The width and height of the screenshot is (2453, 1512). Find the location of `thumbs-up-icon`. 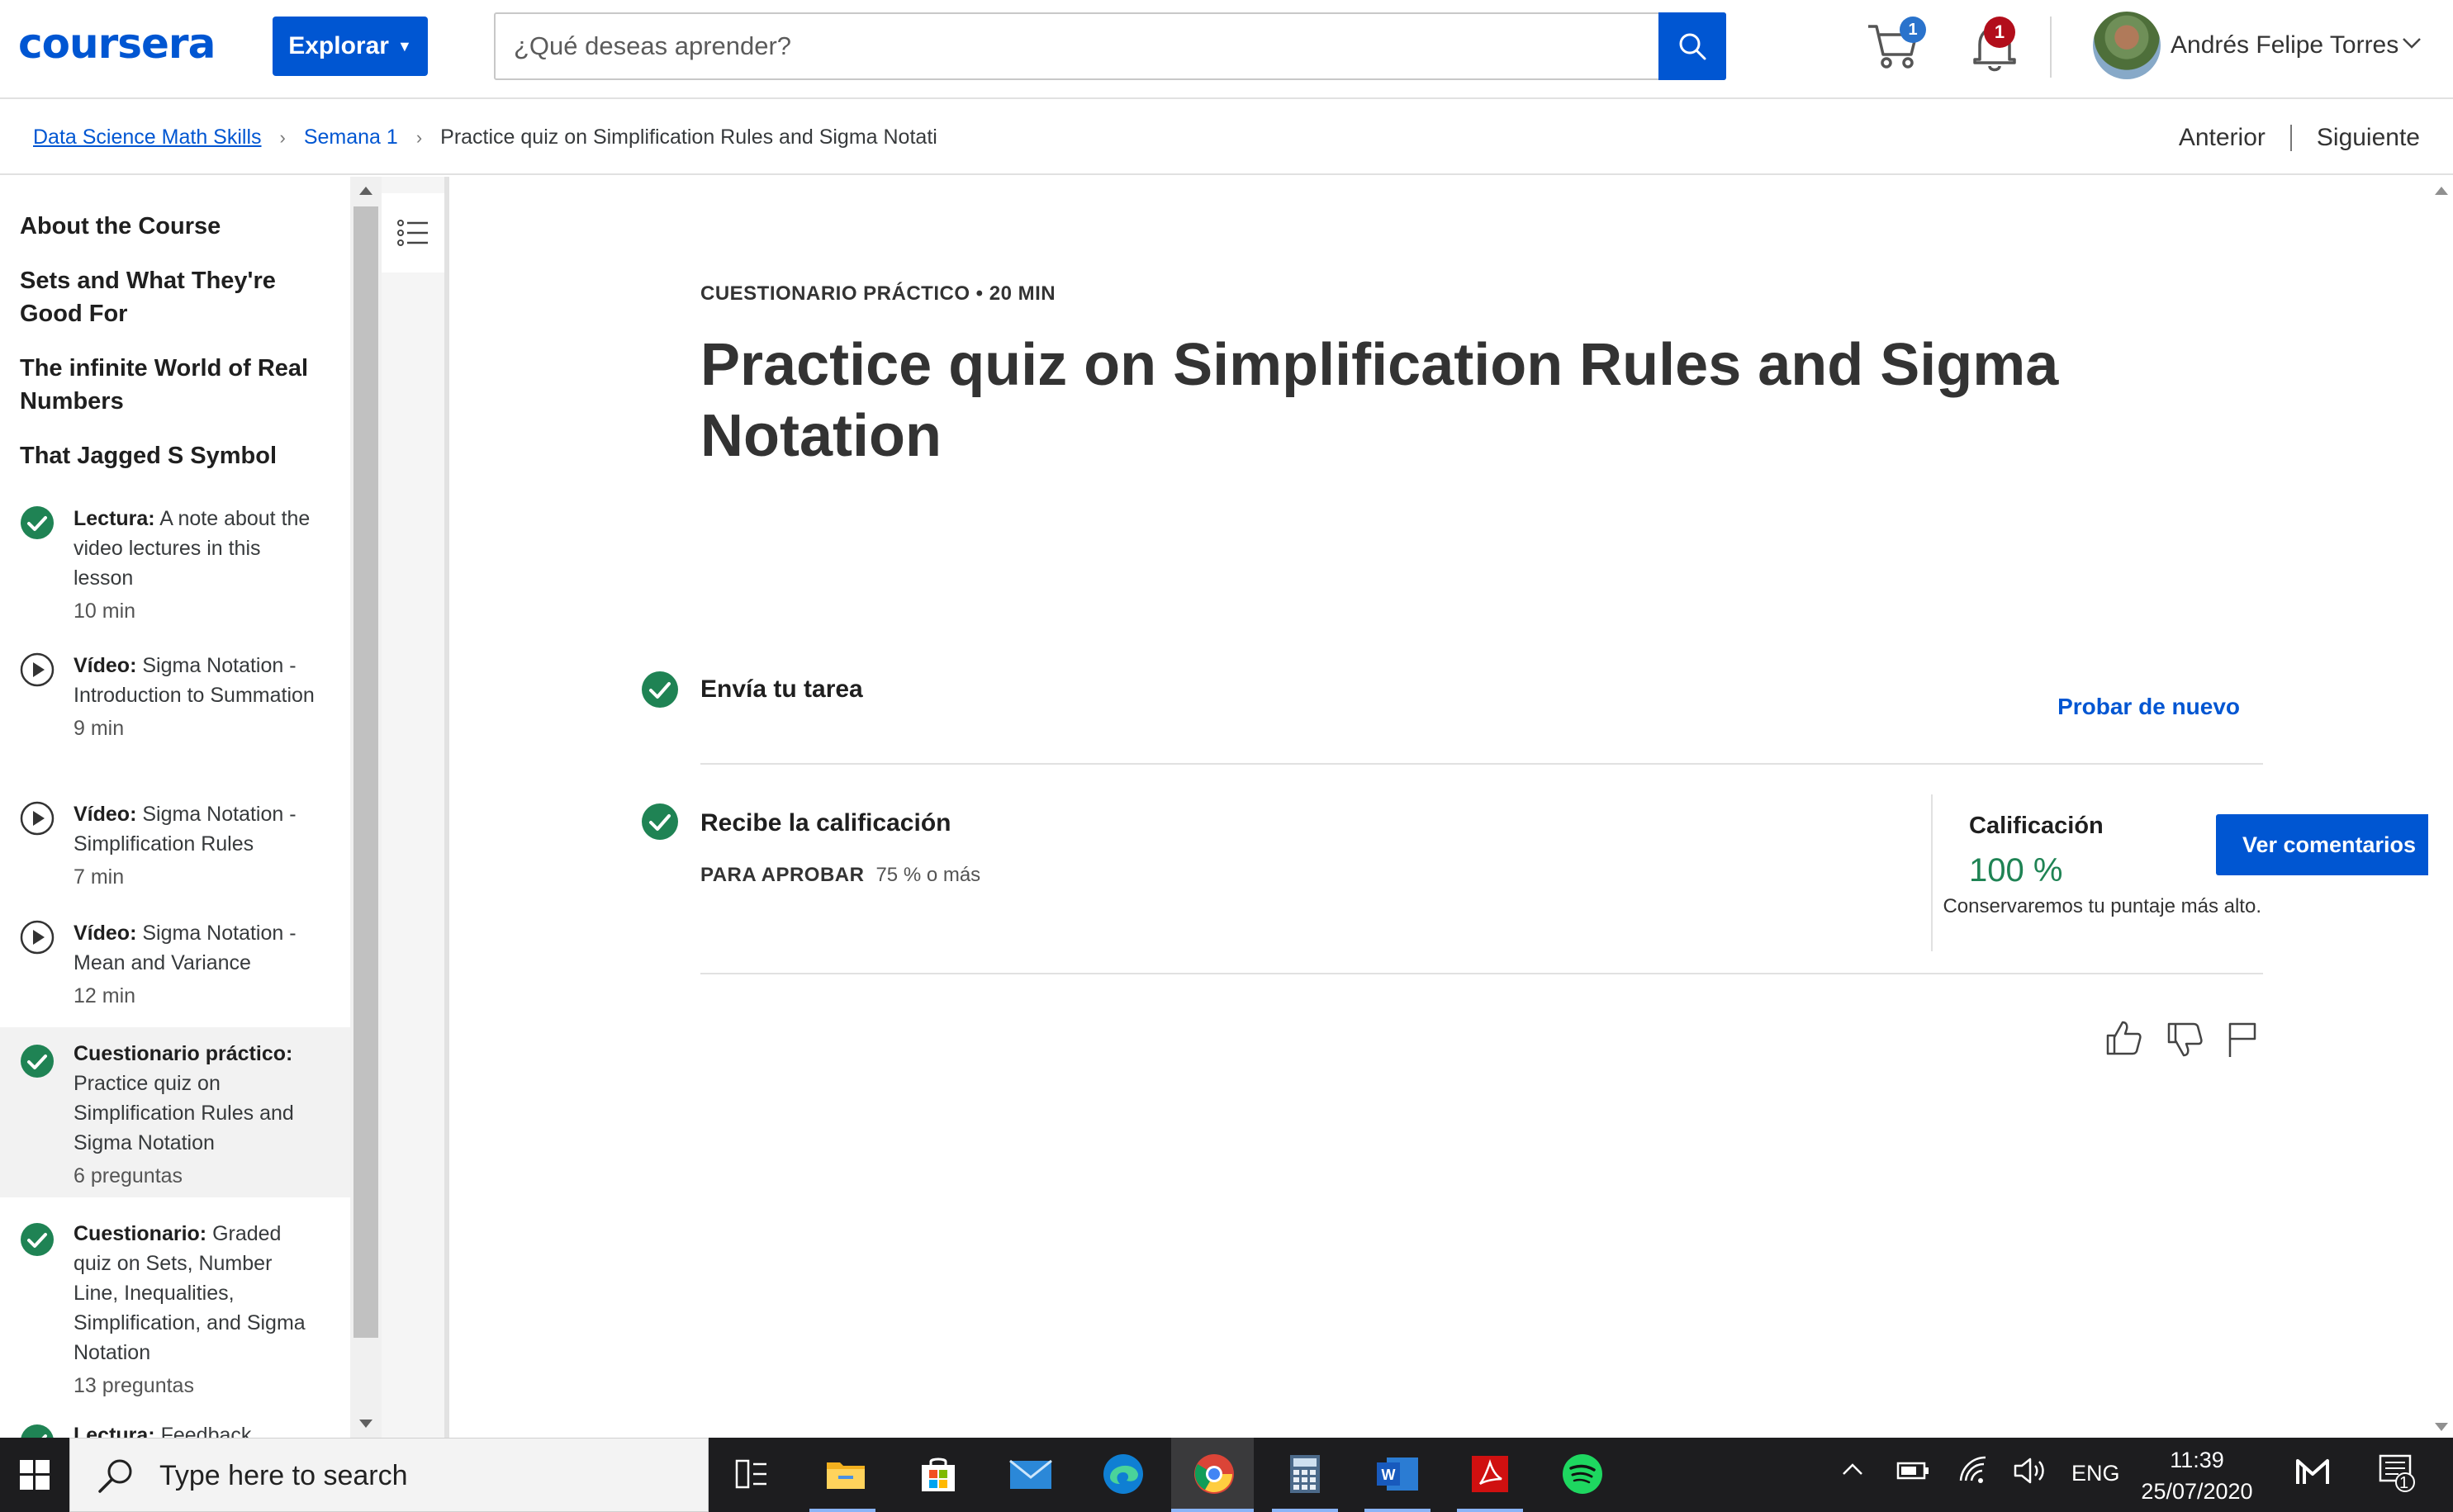

thumbs-up-icon is located at coordinates (2123, 1038).